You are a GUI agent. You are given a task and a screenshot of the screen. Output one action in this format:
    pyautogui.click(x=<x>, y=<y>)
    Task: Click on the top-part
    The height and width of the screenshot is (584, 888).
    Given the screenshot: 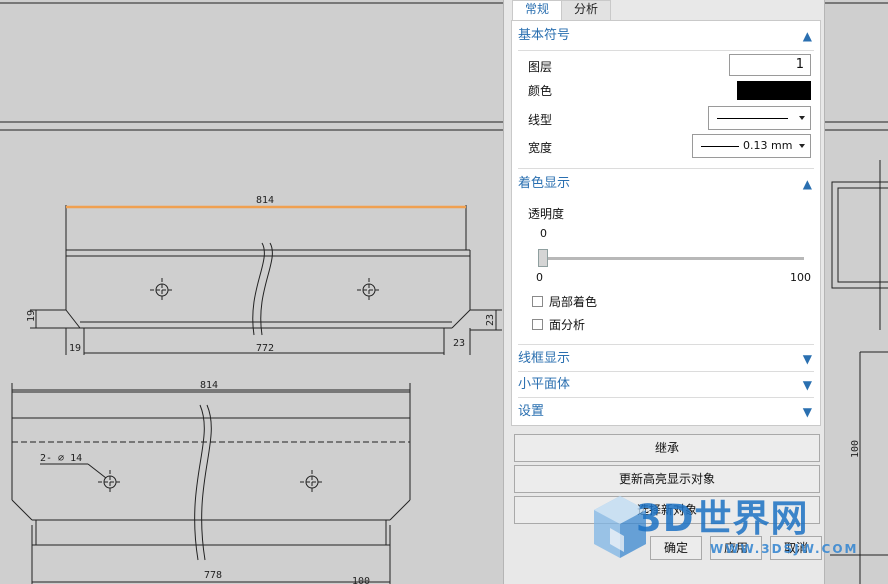 What is the action you would take?
    pyautogui.click(x=268, y=289)
    